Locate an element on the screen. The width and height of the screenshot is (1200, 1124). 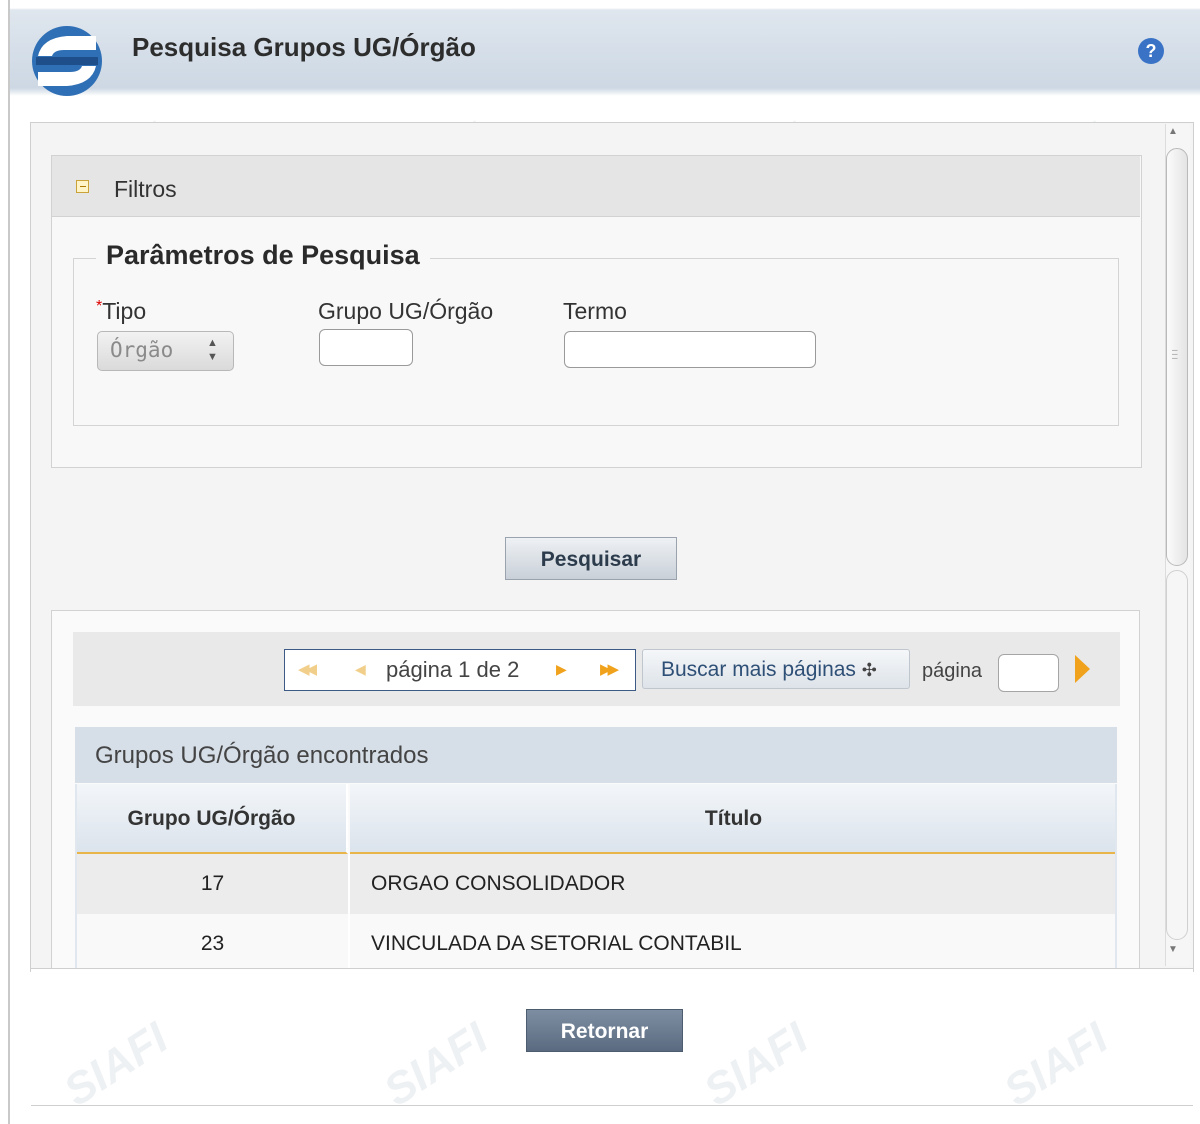
plus-icon: ✣ is located at coordinates (869, 670).